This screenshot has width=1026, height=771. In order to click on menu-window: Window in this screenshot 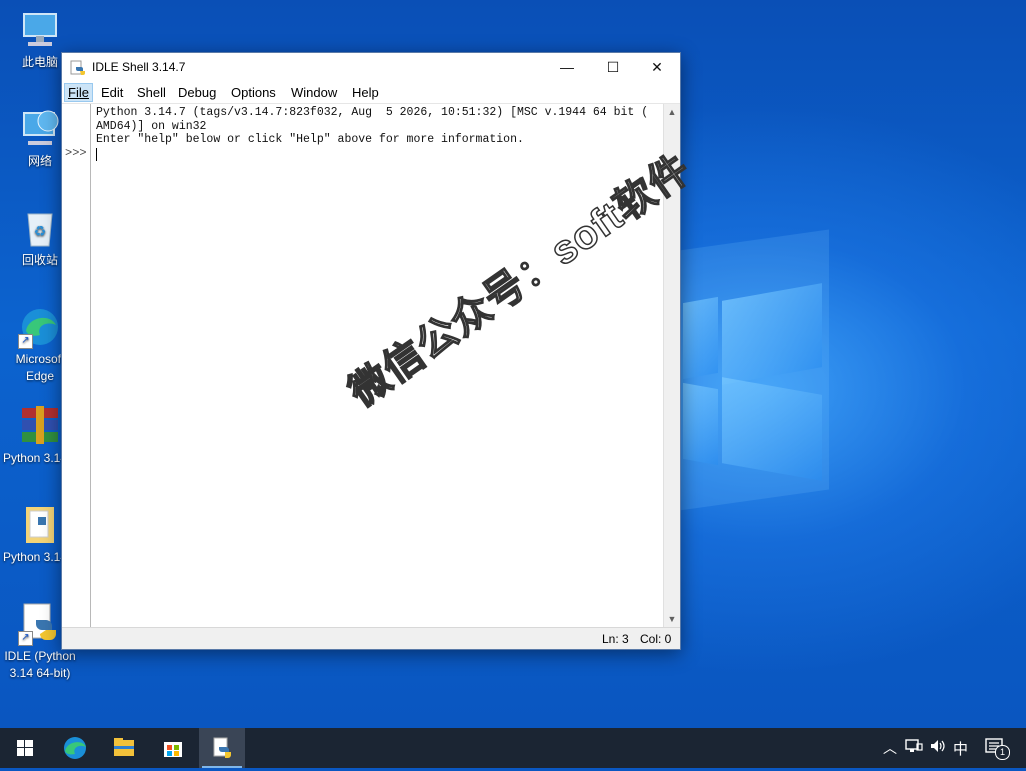, I will do `click(314, 92)`.